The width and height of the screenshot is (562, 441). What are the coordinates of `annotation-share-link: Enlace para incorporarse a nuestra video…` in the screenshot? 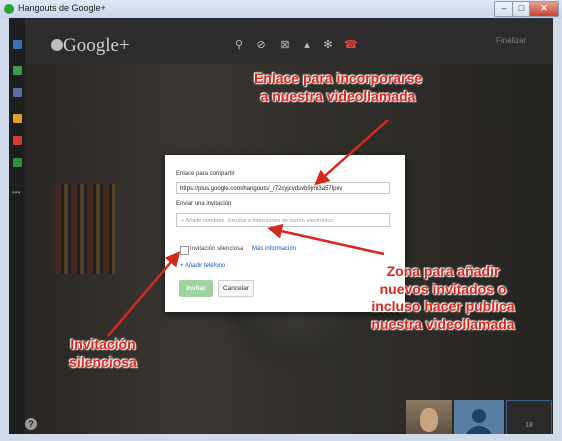 It's located at (338, 87).